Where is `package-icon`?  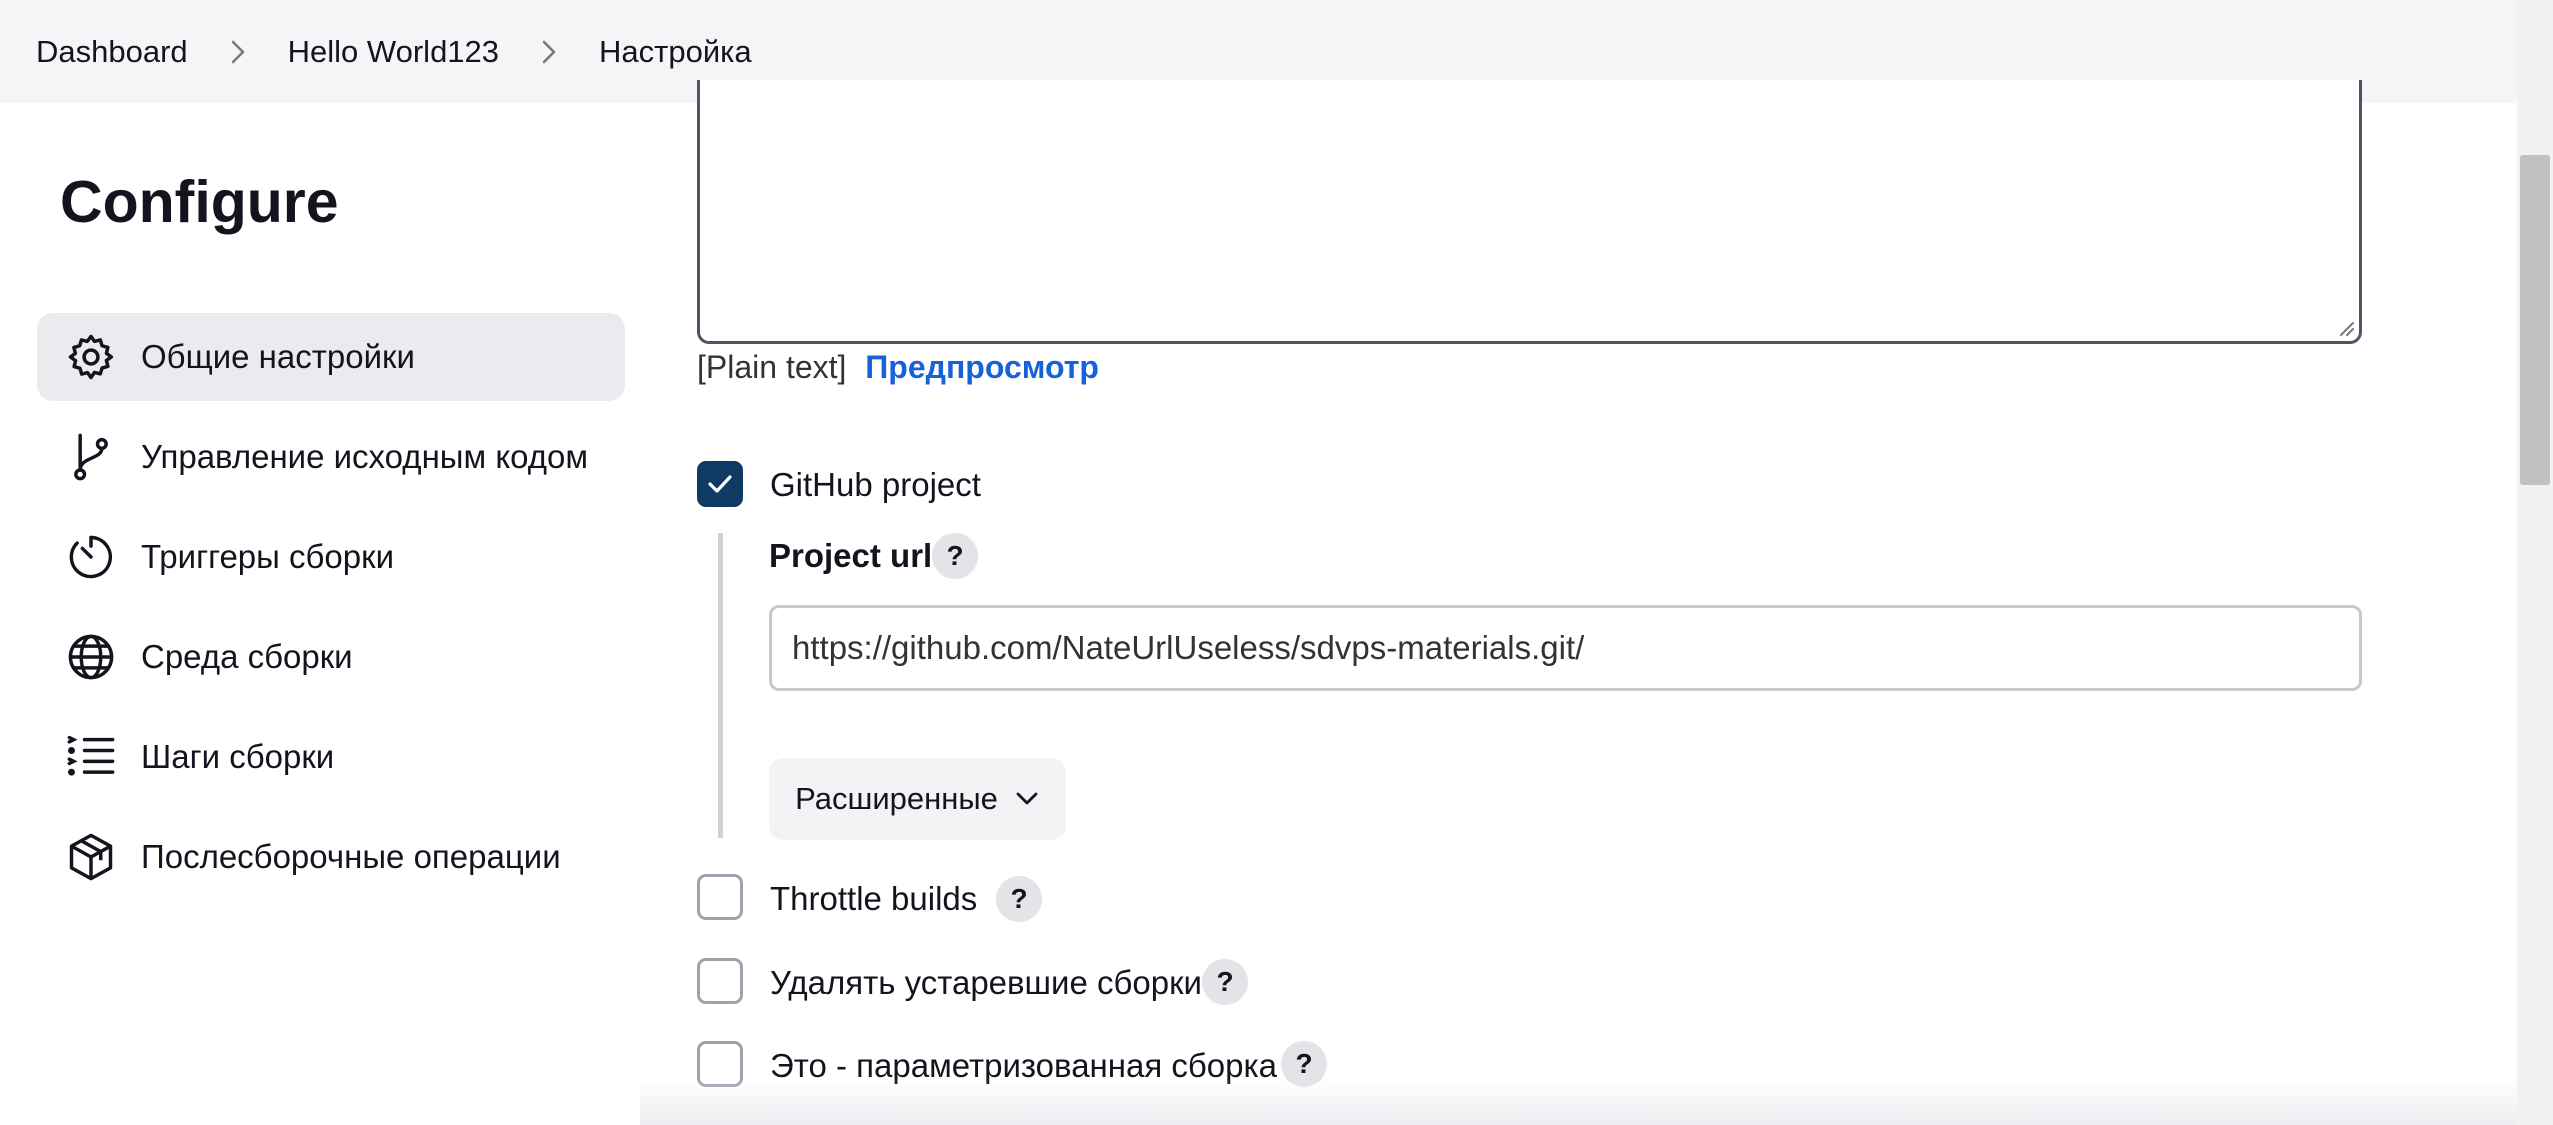 package-icon is located at coordinates (91, 857).